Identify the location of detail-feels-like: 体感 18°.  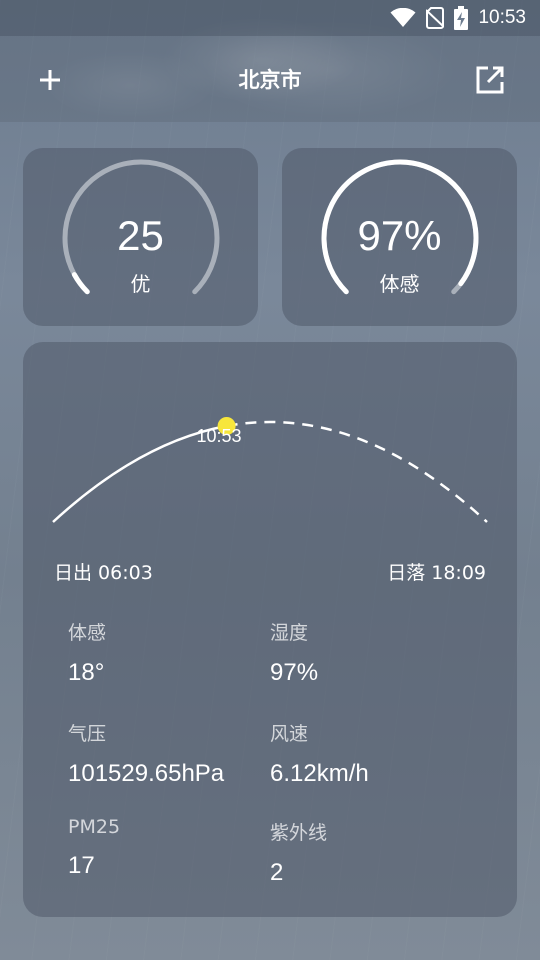
(168, 652).